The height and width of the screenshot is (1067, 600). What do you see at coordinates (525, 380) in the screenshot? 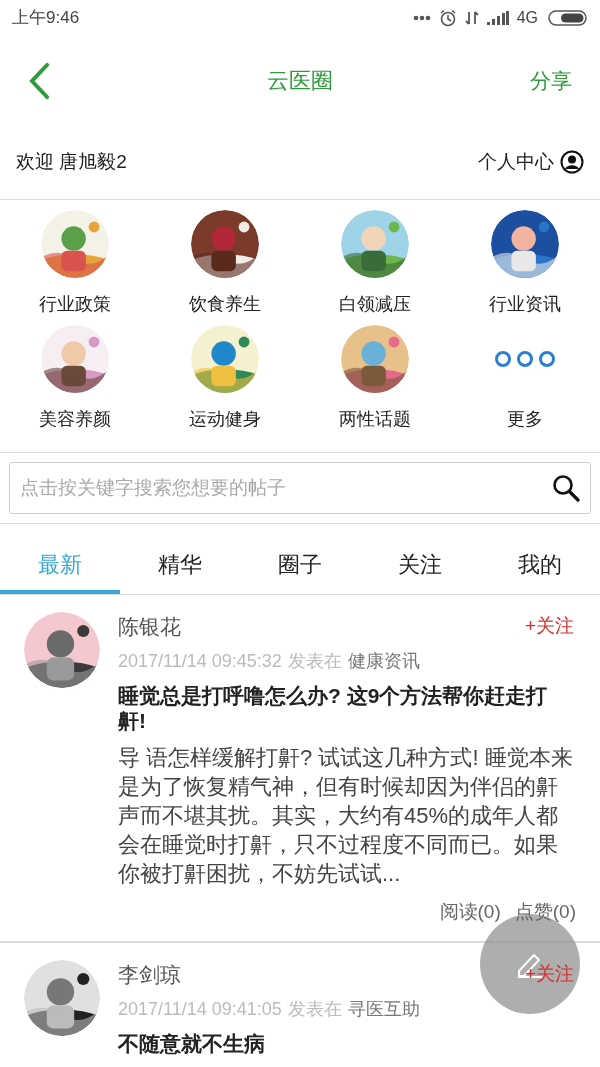
I see `category-item: 更多` at bounding box center [525, 380].